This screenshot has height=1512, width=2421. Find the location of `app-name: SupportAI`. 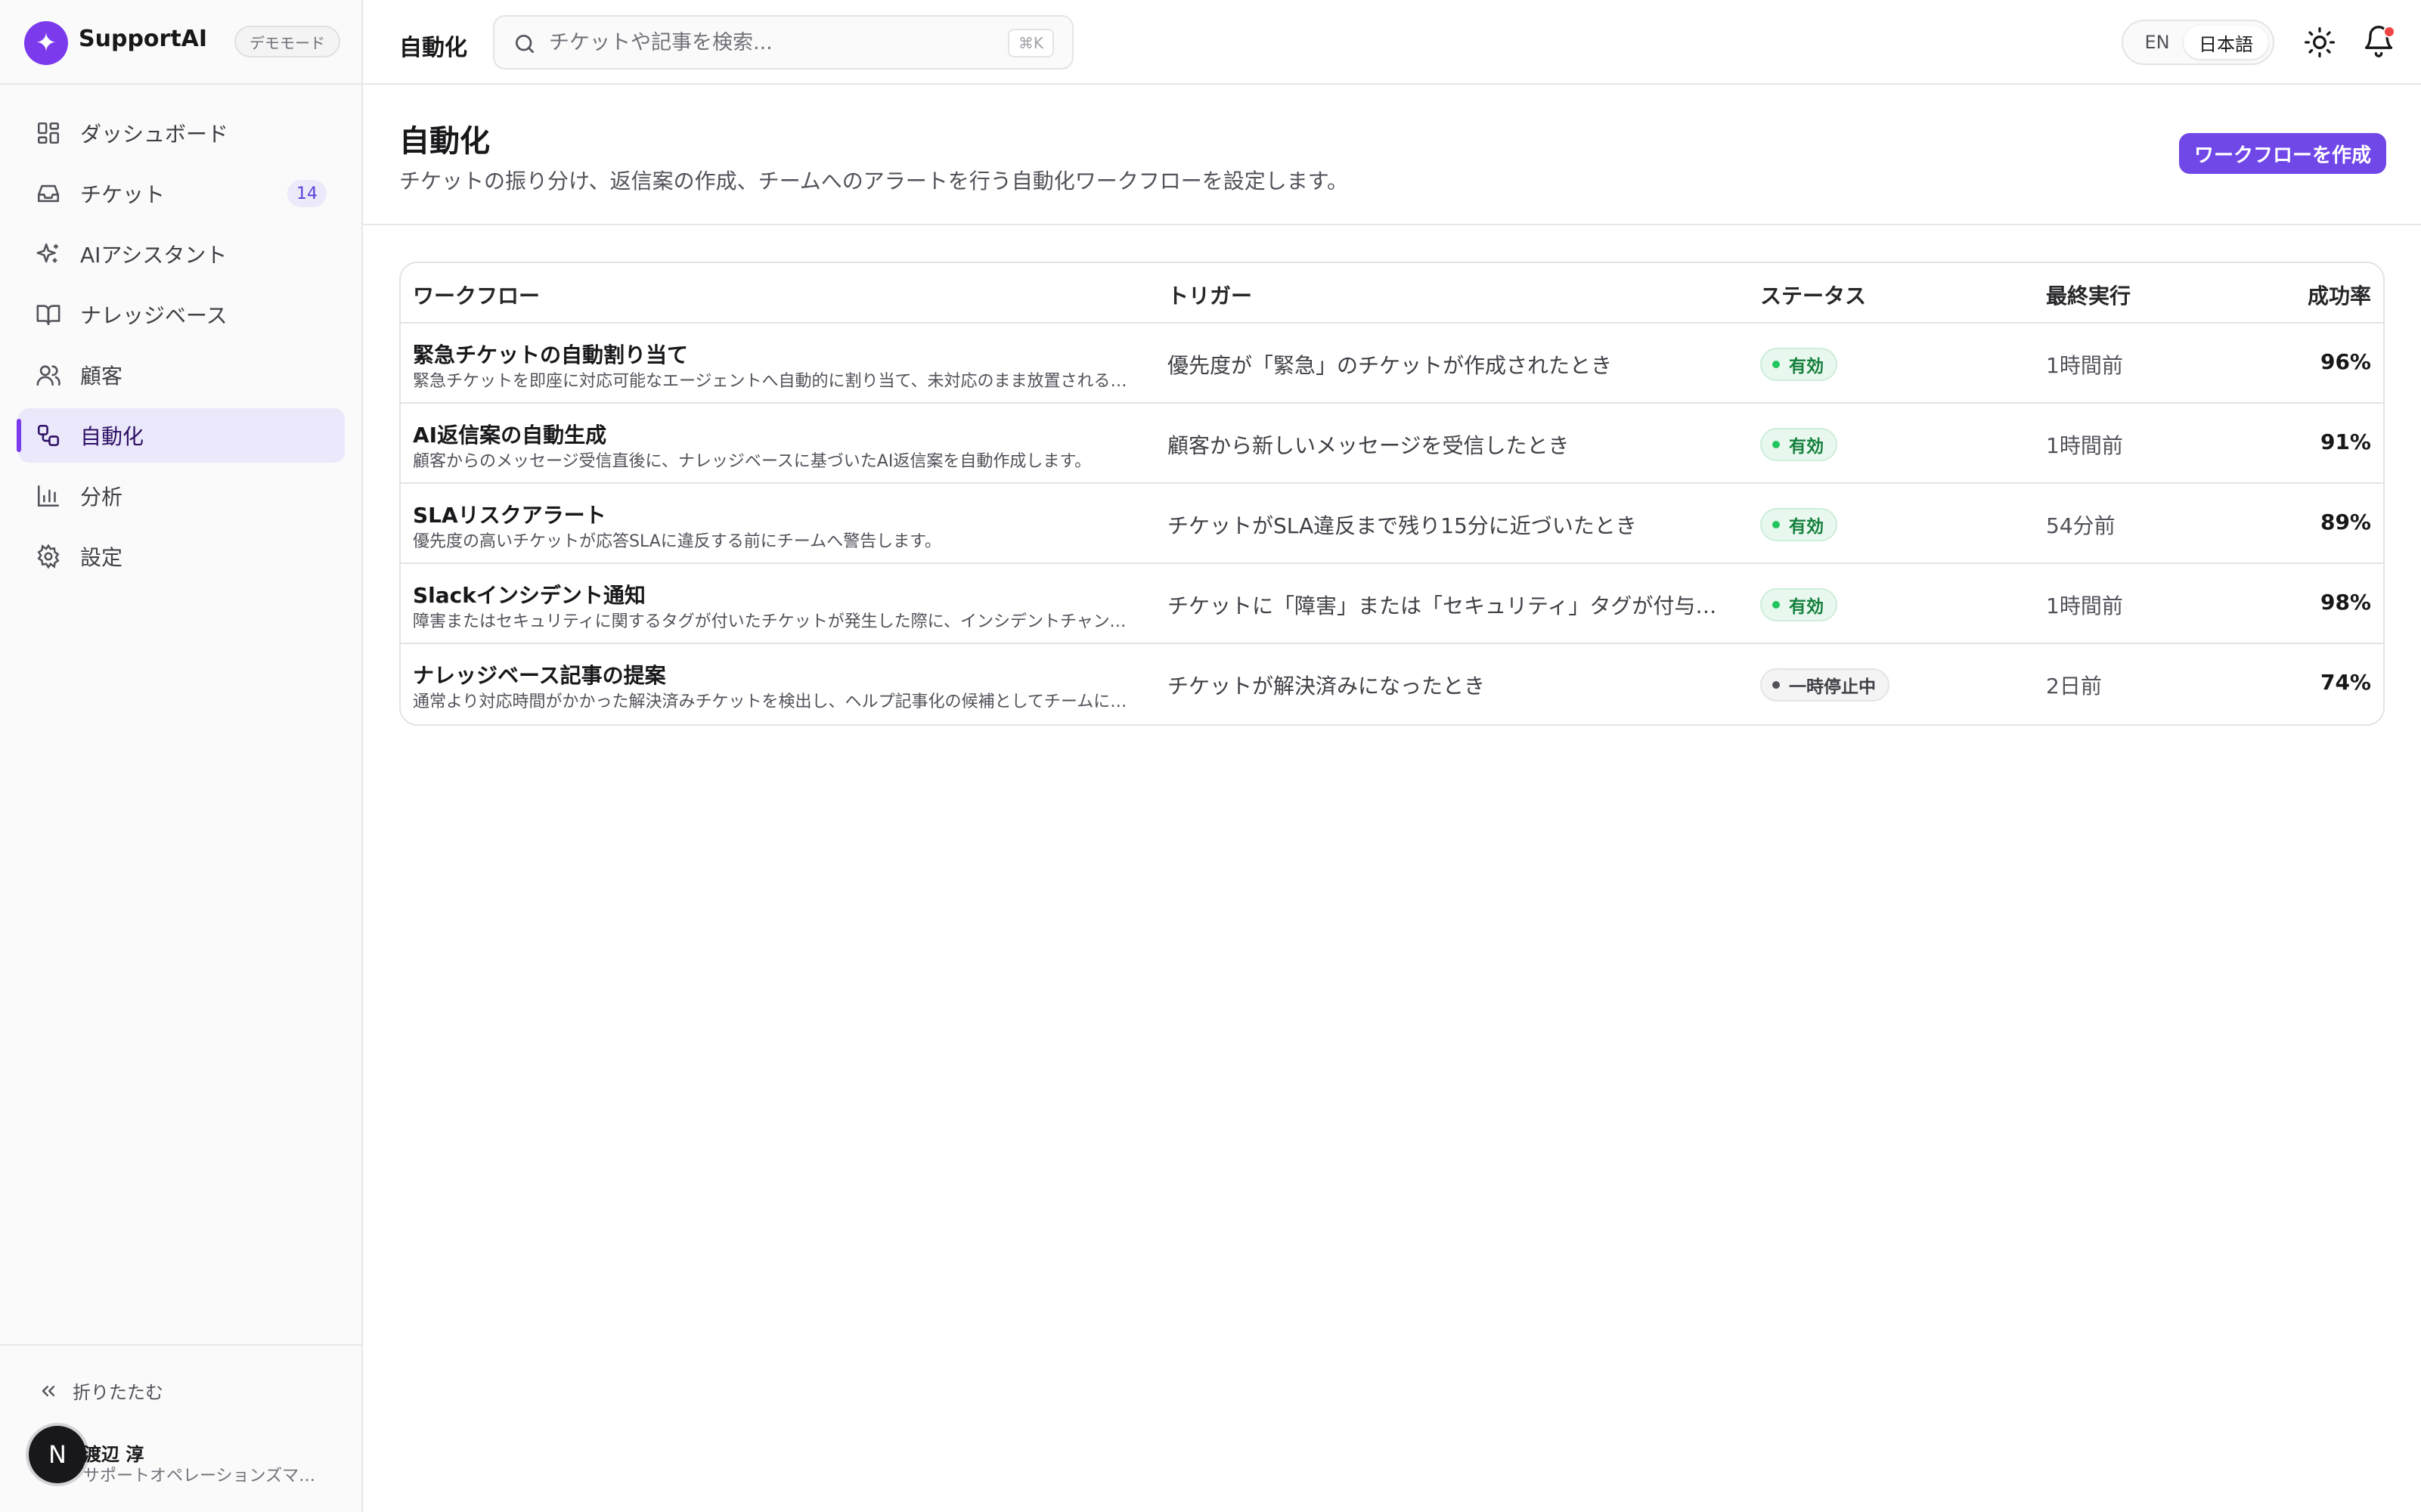

app-name: SupportAI is located at coordinates (143, 39).